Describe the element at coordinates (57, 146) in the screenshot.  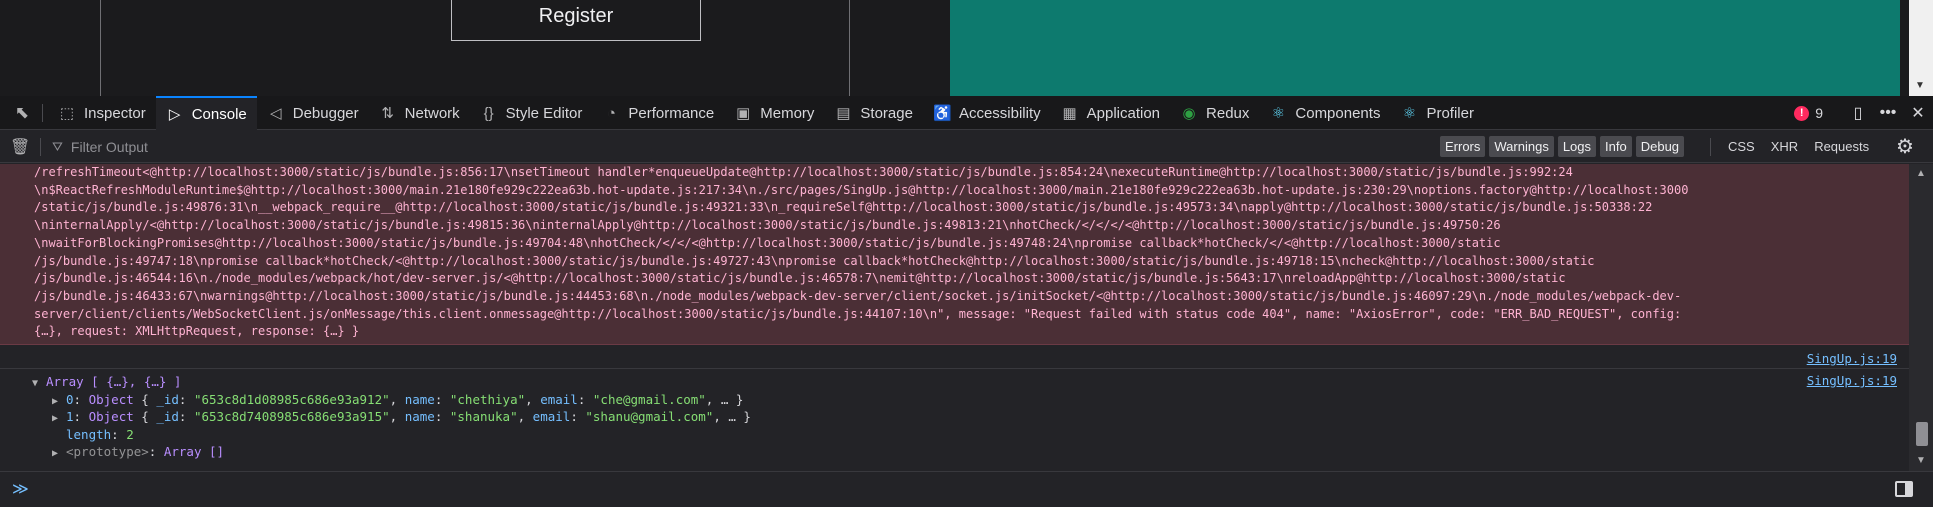
I see `filter-icon: ⛛` at that location.